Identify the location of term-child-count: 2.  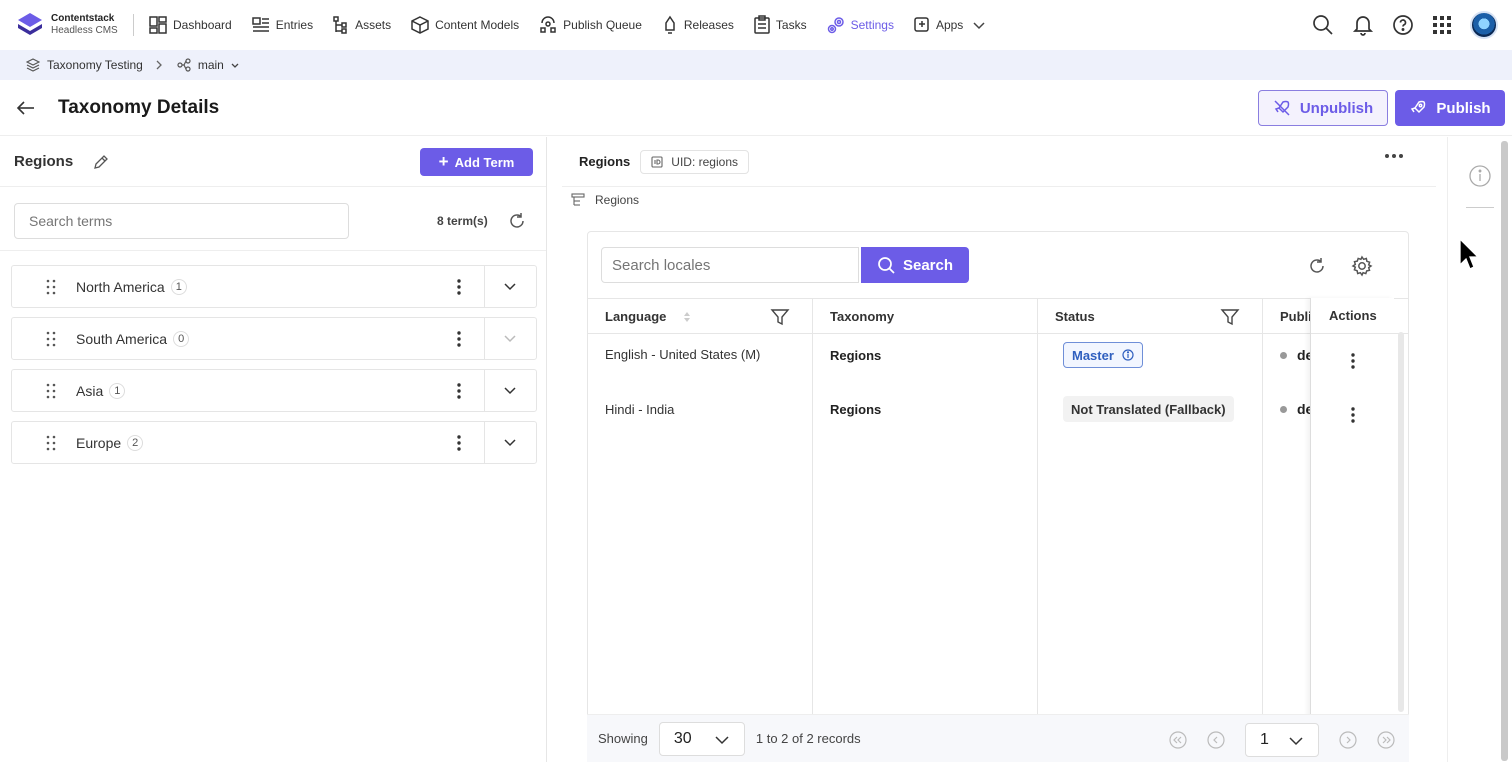
(135, 442).